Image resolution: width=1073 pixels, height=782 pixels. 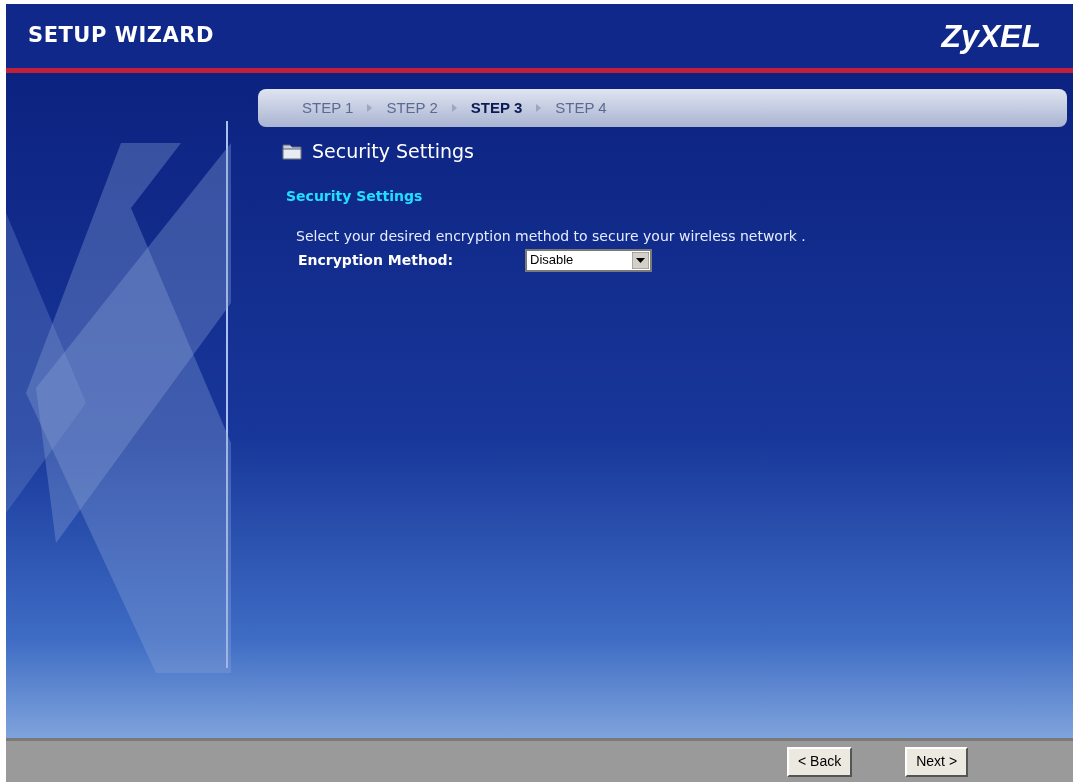 I want to click on wizard-title: SETUP WIZARD, so click(x=121, y=36).